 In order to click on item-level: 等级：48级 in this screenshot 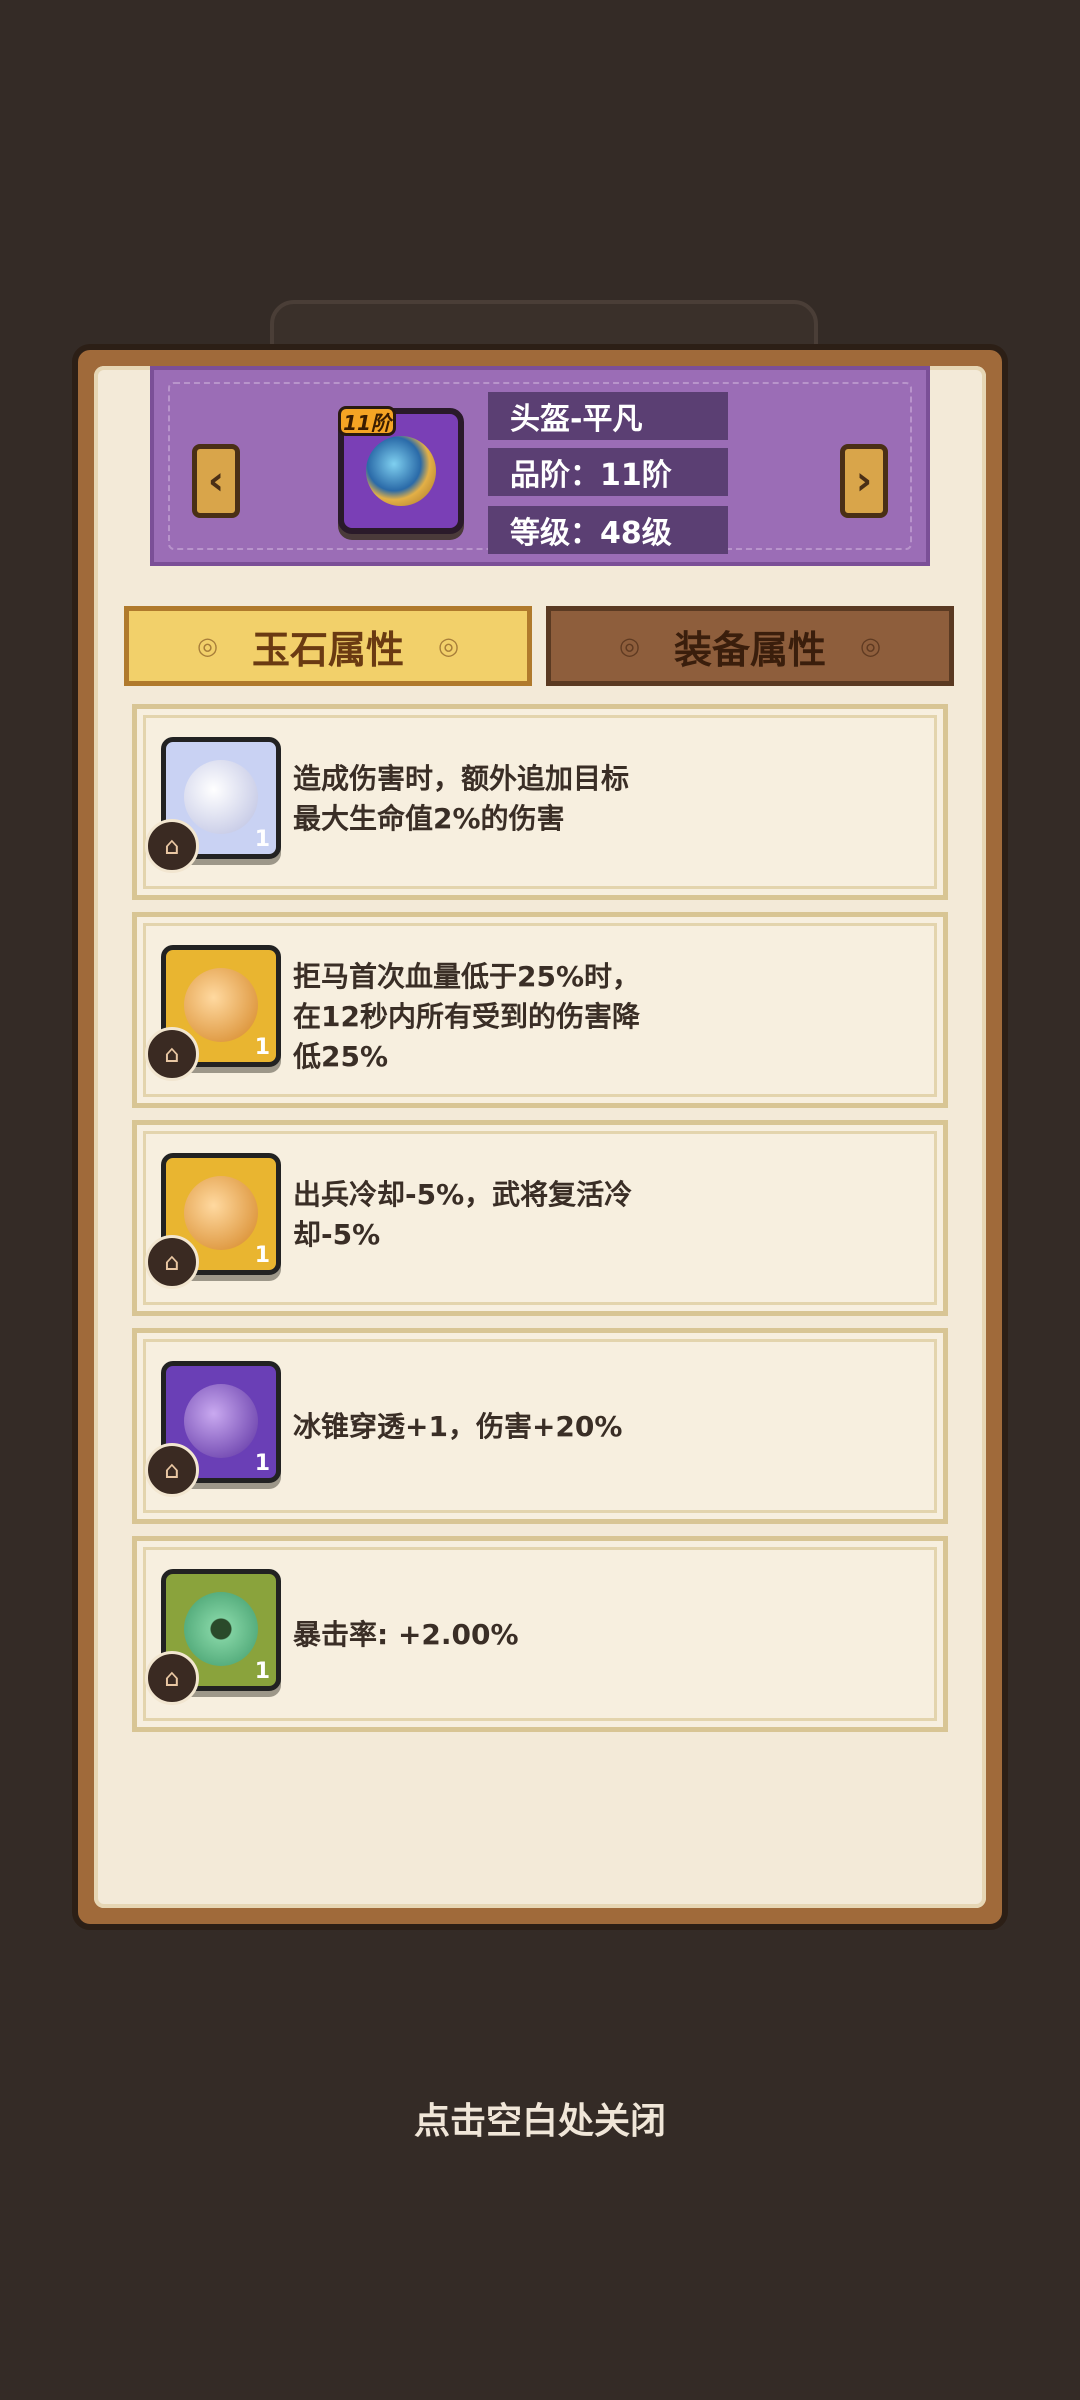, I will do `click(608, 530)`.